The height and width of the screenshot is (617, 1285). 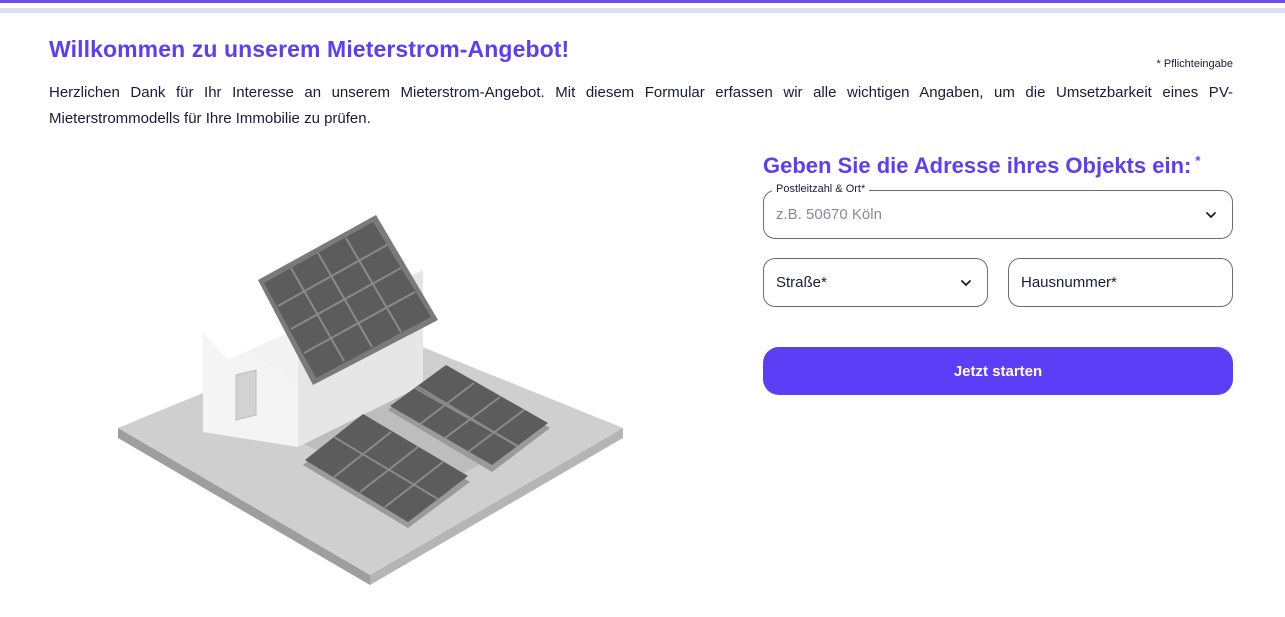 What do you see at coordinates (976, 214) in the screenshot?
I see `postcode-city-input` at bounding box center [976, 214].